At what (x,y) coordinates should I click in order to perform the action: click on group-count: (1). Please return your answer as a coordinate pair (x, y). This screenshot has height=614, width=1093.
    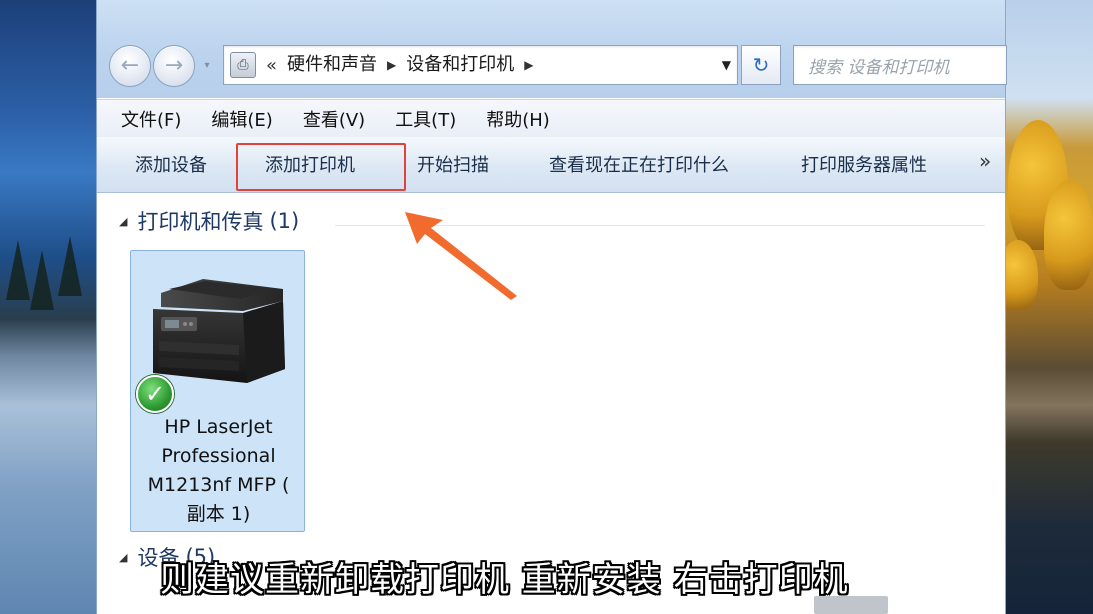
    Looking at the image, I should click on (284, 221).